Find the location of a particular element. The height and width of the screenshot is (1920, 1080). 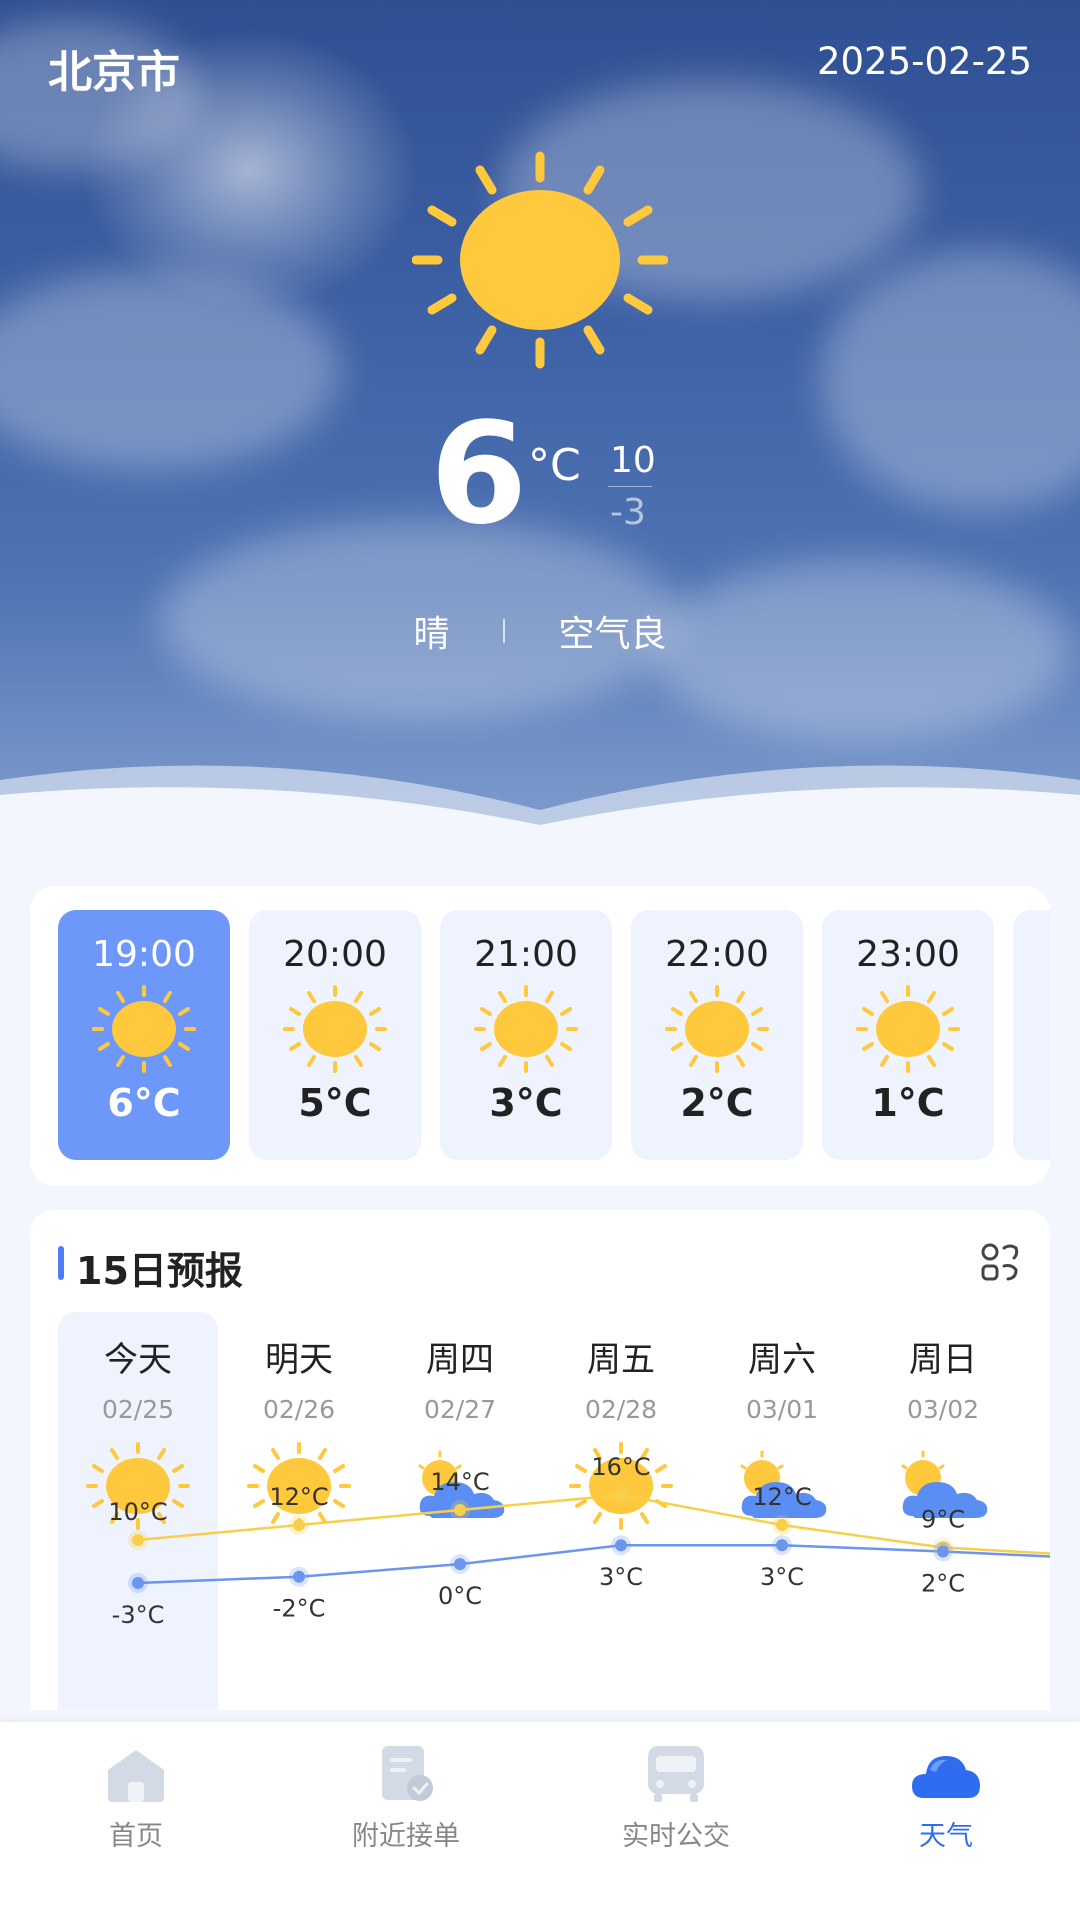

hour-time: 23:00 is located at coordinates (908, 954).